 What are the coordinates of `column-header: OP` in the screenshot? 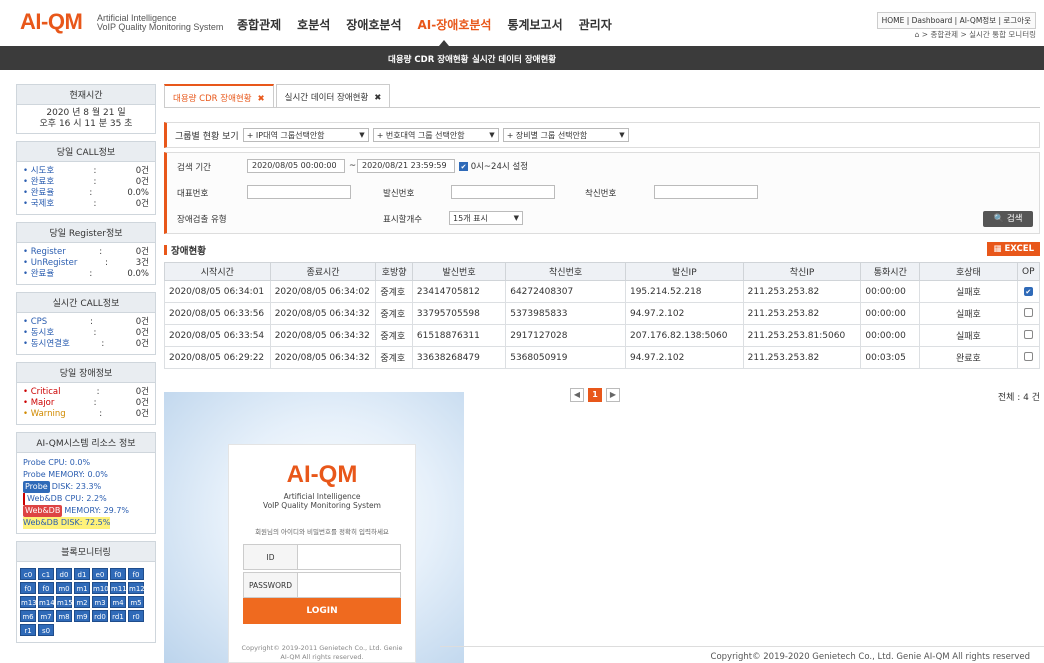 It's located at (1028, 271).